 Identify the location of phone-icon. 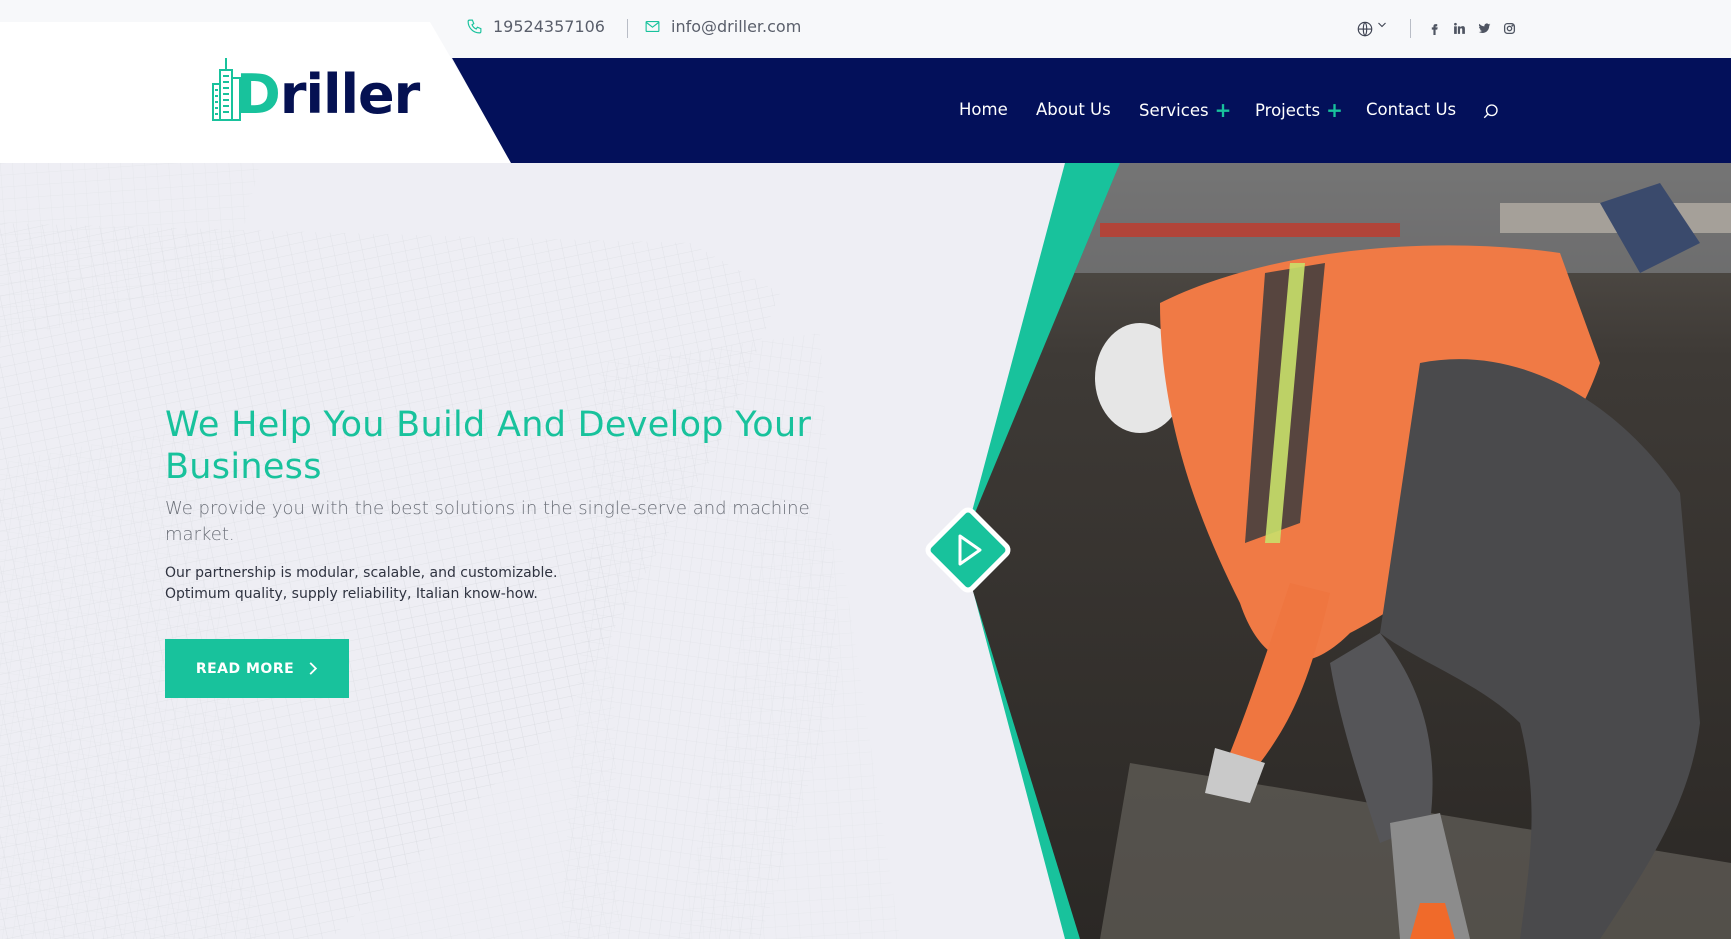
(474, 26).